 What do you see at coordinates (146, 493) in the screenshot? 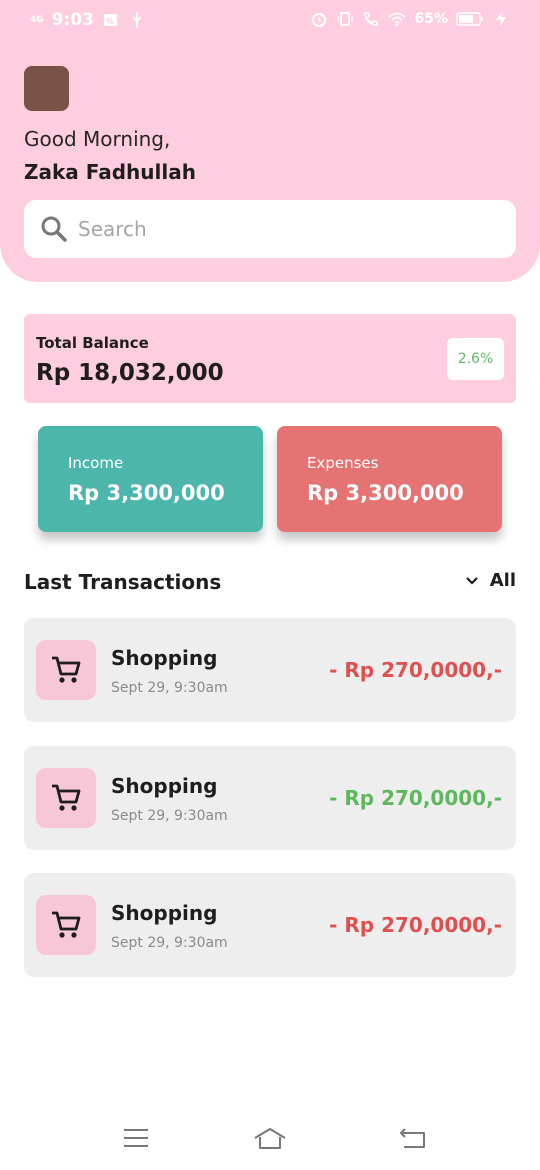
I see `income-value: Rp 3,300,000` at bounding box center [146, 493].